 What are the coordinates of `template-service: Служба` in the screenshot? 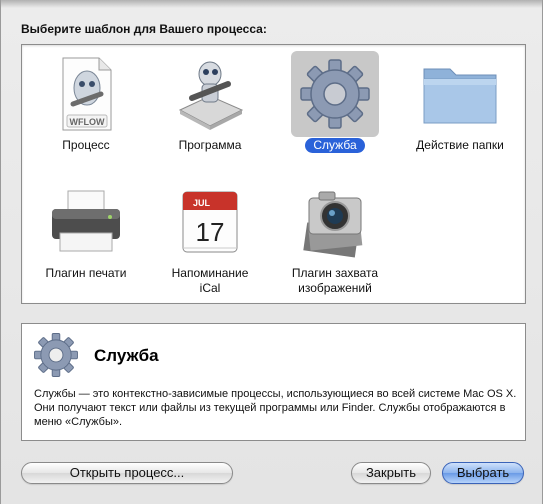 It's located at (335, 102).